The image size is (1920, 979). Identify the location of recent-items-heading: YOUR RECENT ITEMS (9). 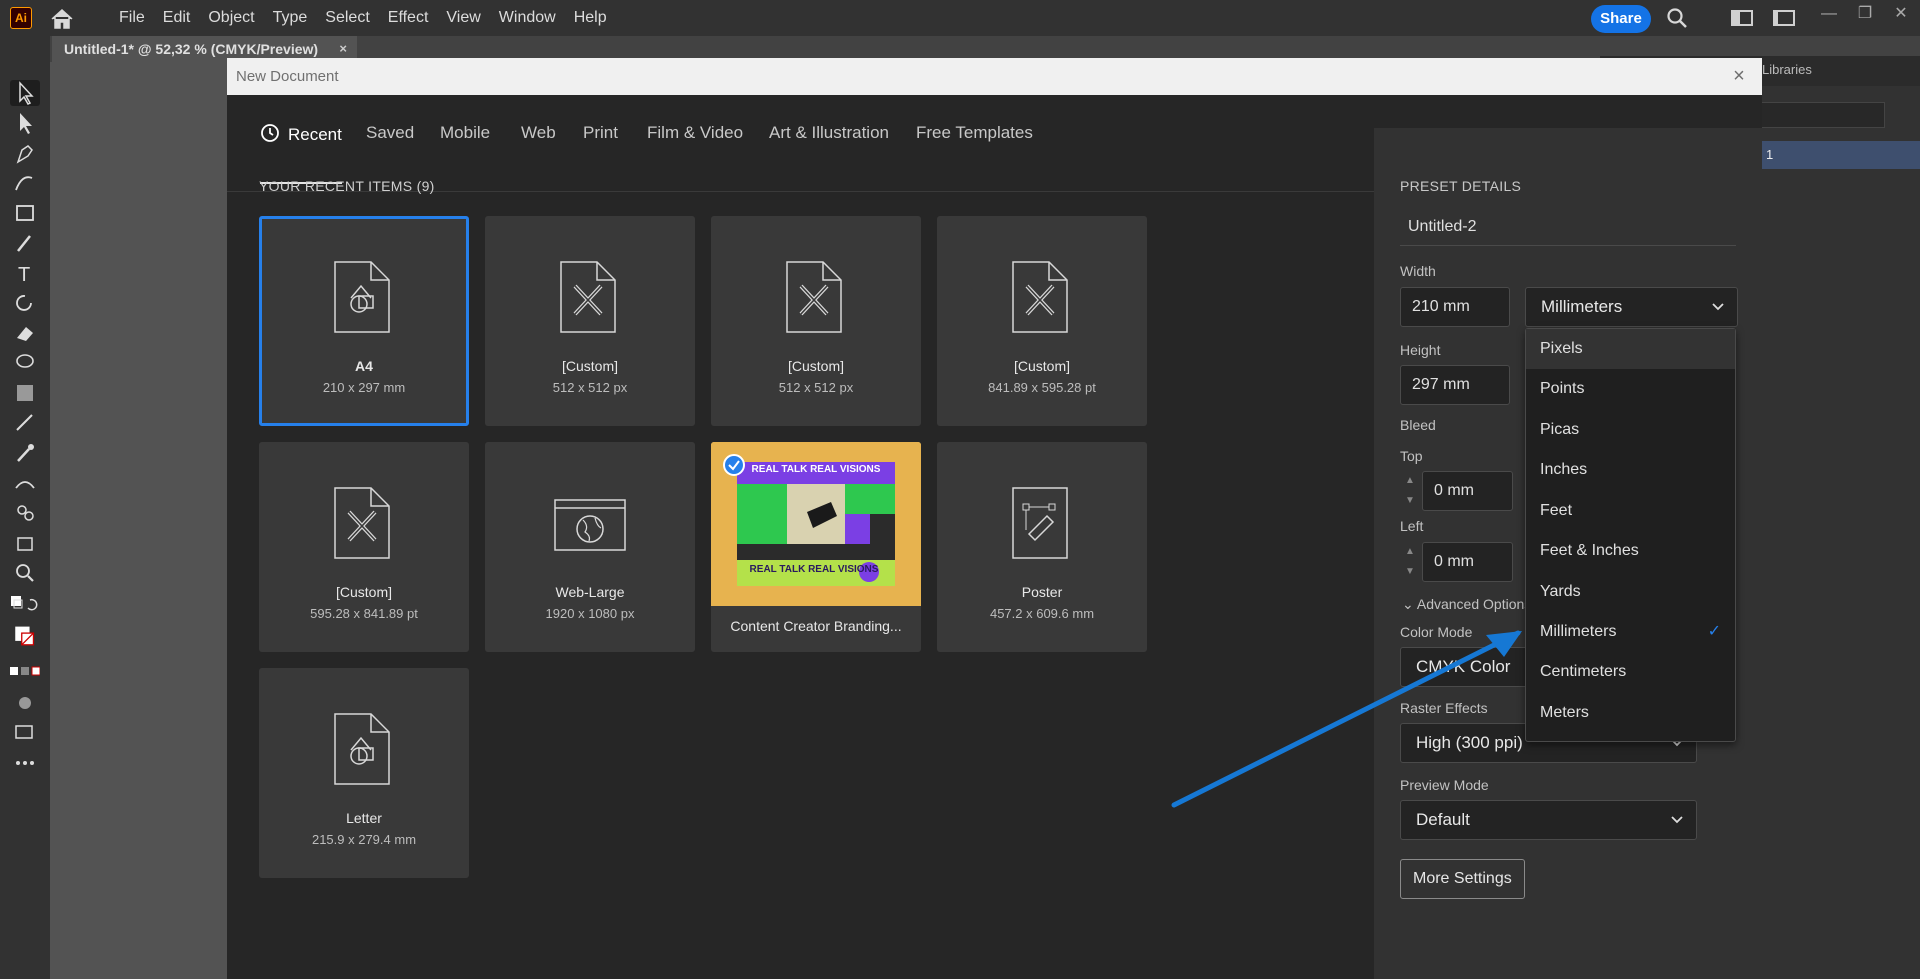
(347, 186).